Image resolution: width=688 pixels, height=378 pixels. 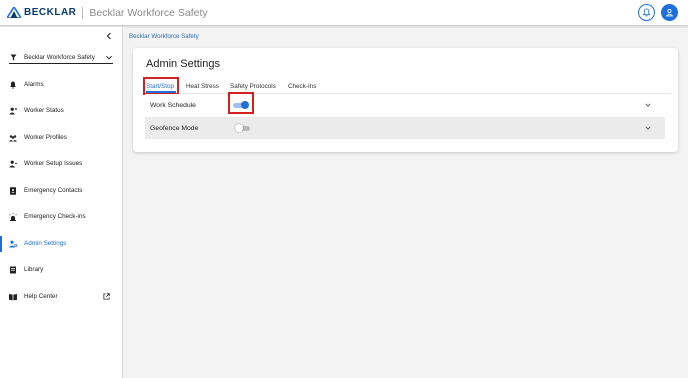 I want to click on becklar-logo: BECKLAR, so click(x=41, y=12).